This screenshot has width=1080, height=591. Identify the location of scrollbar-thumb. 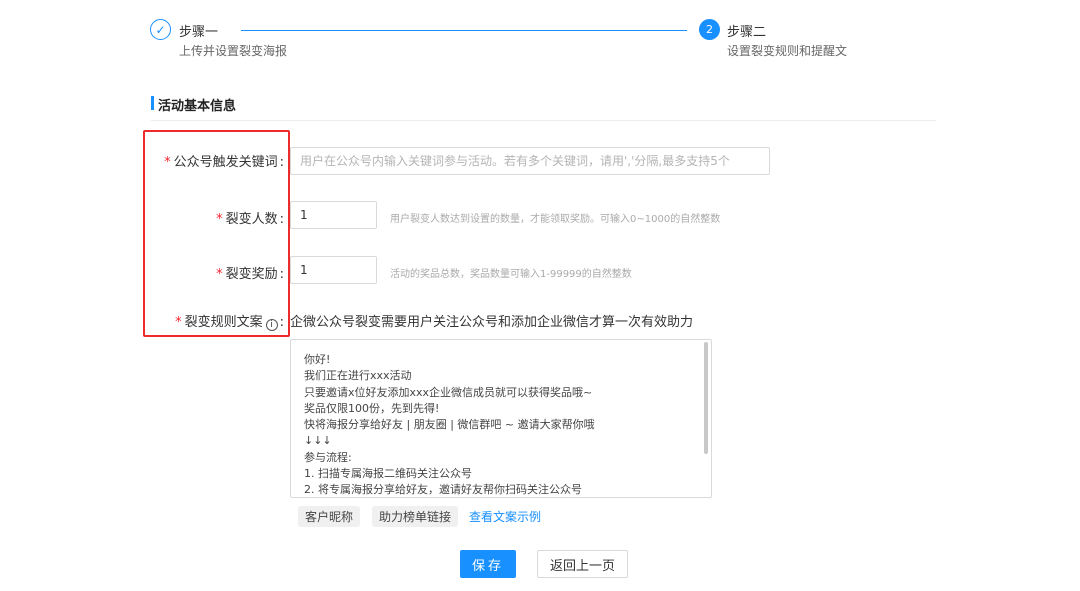
(706, 398).